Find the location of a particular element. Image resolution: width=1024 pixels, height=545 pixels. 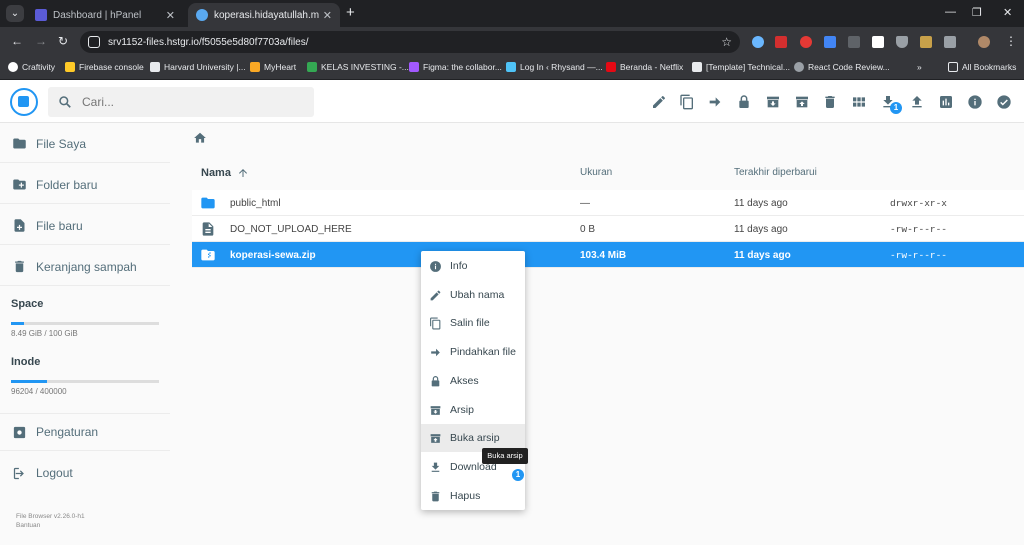

bookmark-star-icon: ☆ is located at coordinates (726, 42).